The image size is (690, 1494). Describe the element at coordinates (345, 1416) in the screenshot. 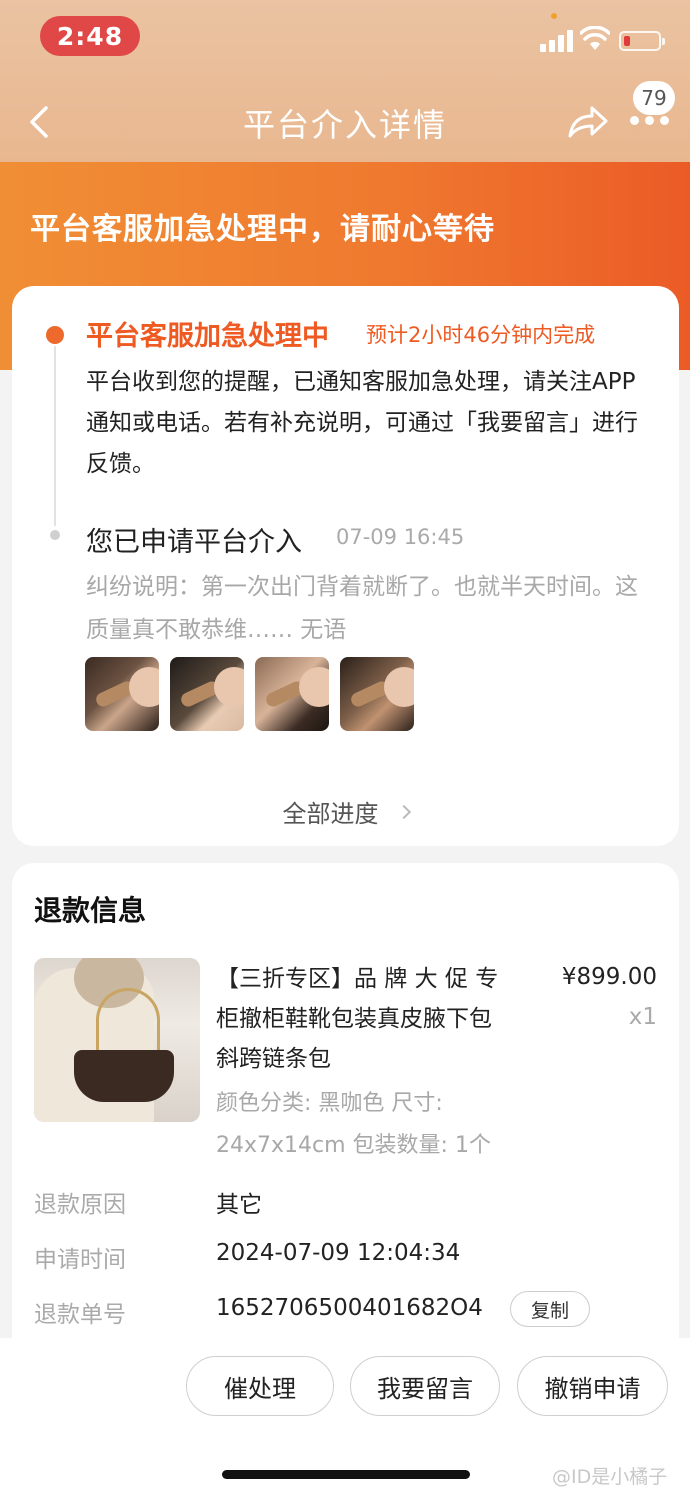

I see `bottom-action-bar: 催处理 我要留言 撤销申请 @ID是小橘子` at that location.